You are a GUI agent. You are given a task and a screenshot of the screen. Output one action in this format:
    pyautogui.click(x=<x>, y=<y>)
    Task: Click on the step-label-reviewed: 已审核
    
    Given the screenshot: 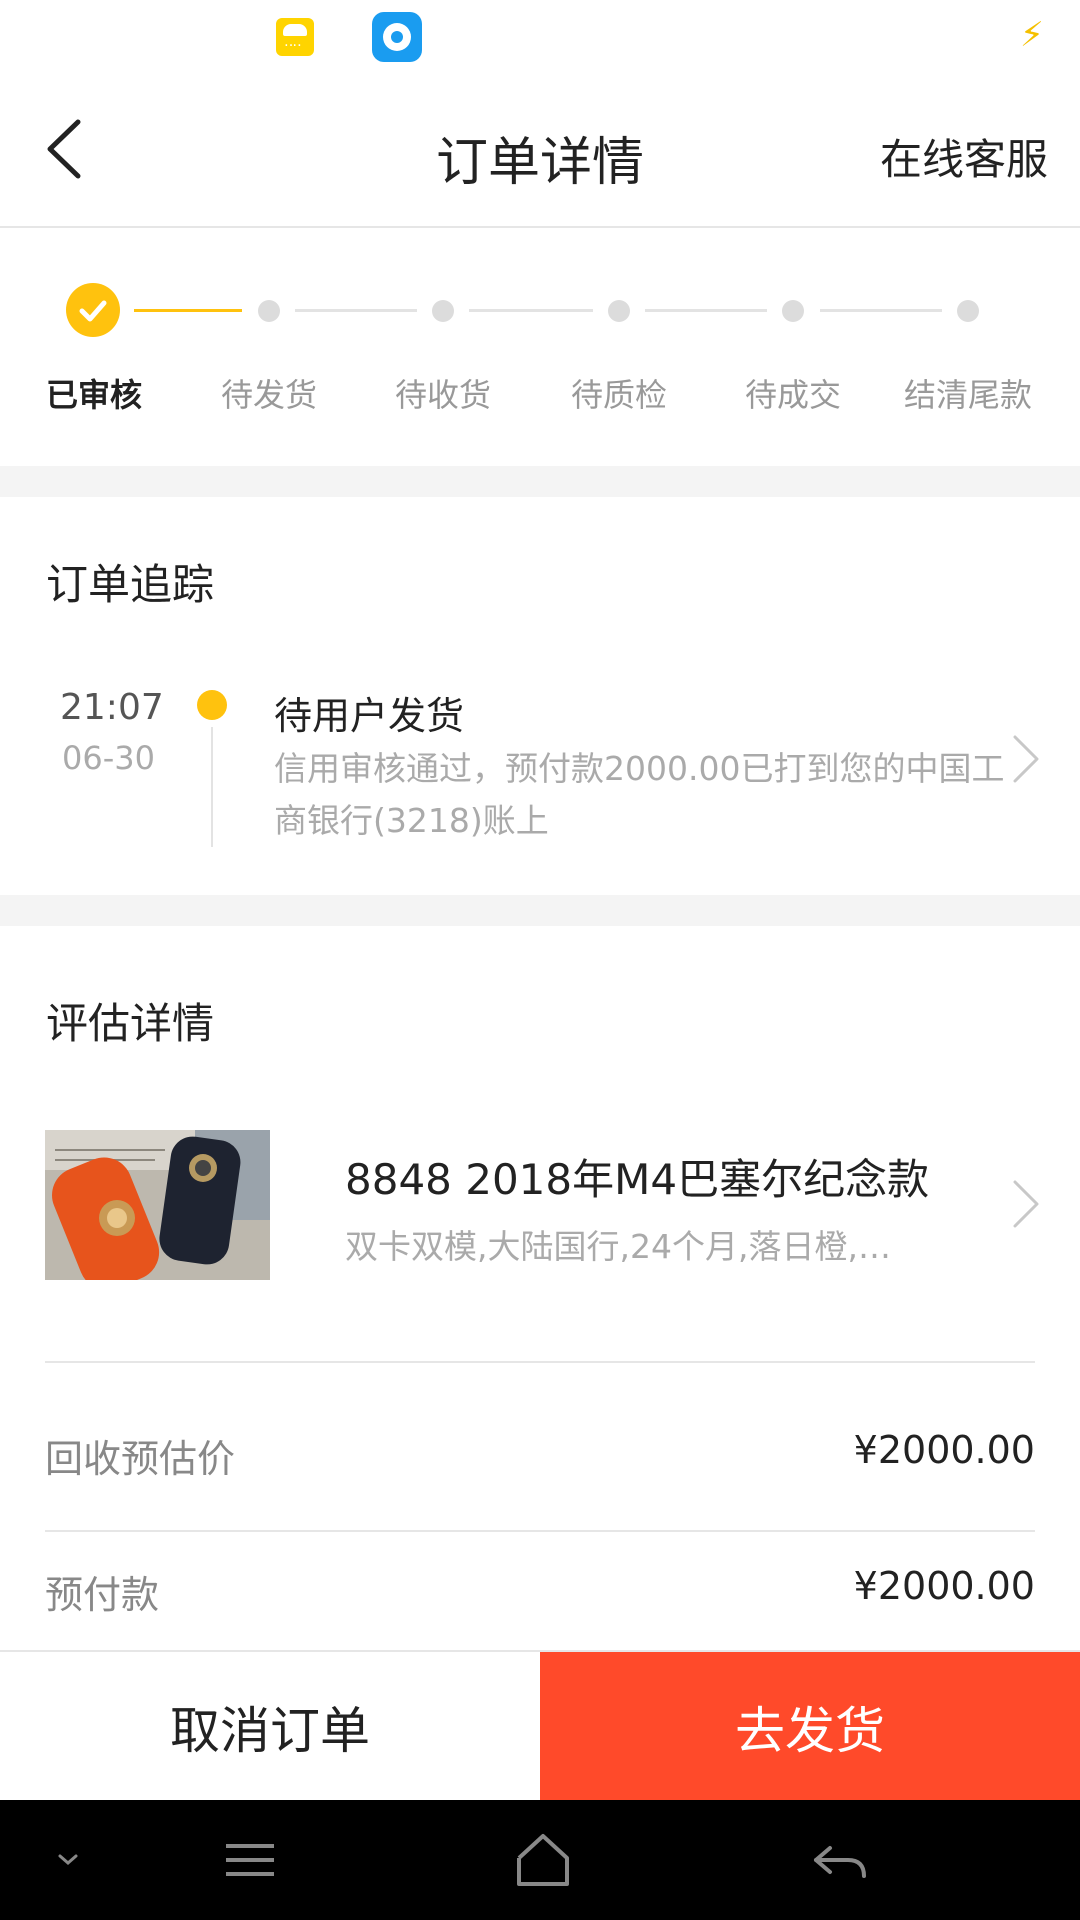 What is the action you would take?
    pyautogui.click(x=93, y=395)
    